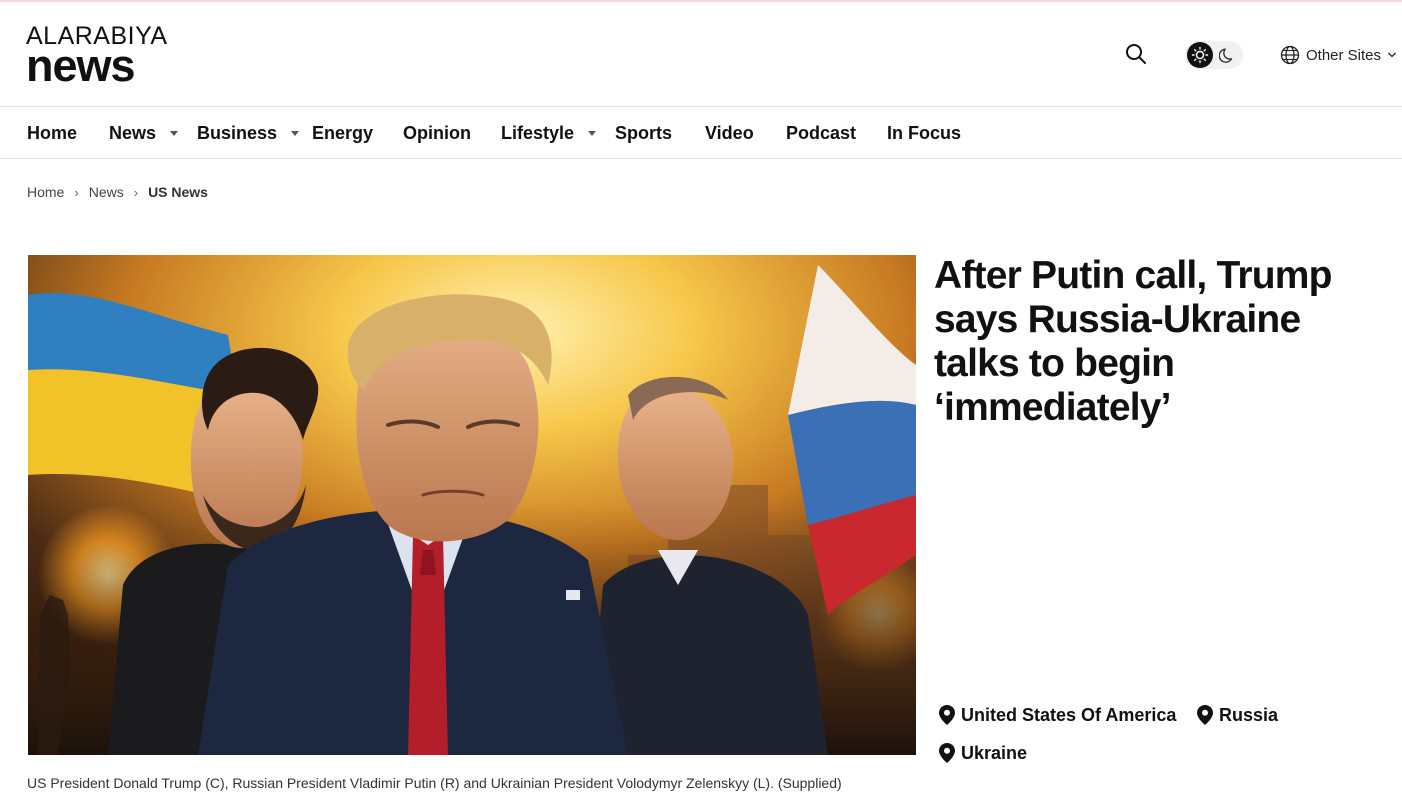 The image size is (1402, 802). I want to click on other-sites-menu: Other Sites, so click(1338, 55).